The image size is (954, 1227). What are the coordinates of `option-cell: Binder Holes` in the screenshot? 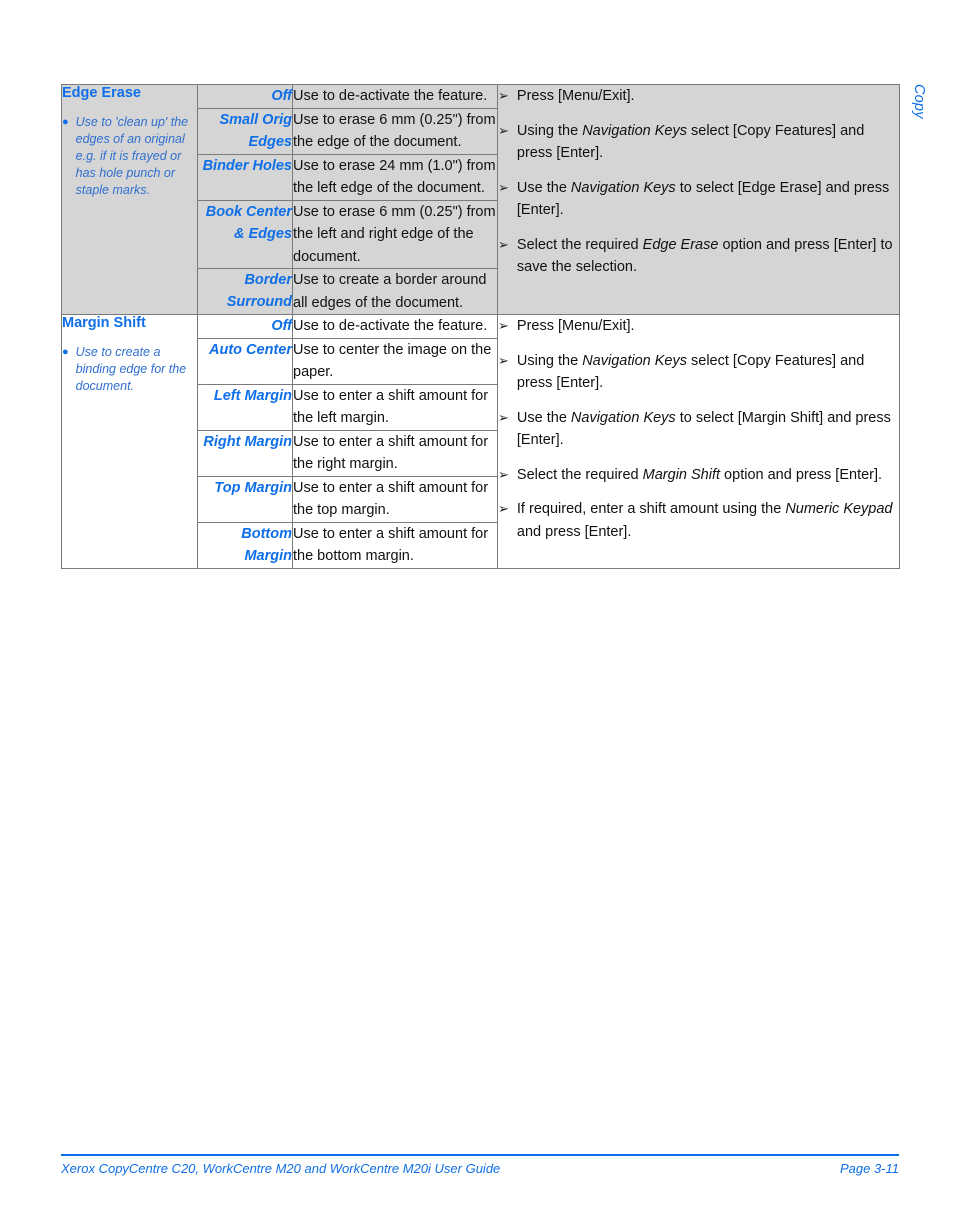 It's located at (245, 177).